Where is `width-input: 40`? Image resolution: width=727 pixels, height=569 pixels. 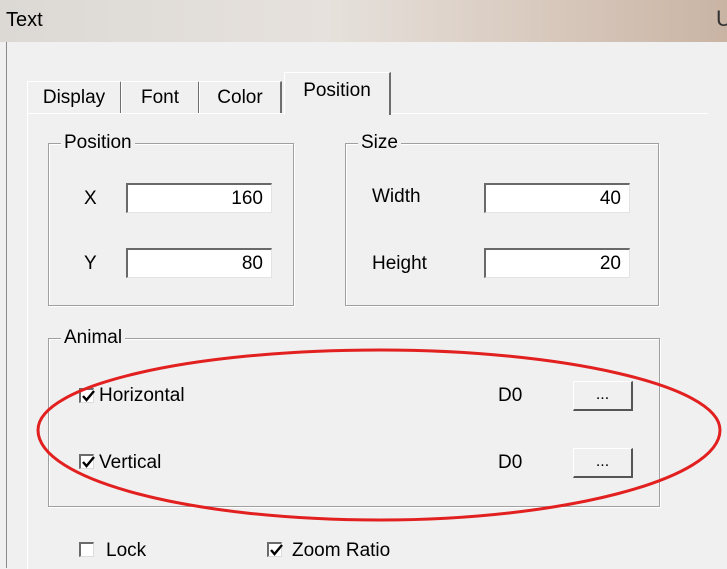
width-input: 40 is located at coordinates (557, 198).